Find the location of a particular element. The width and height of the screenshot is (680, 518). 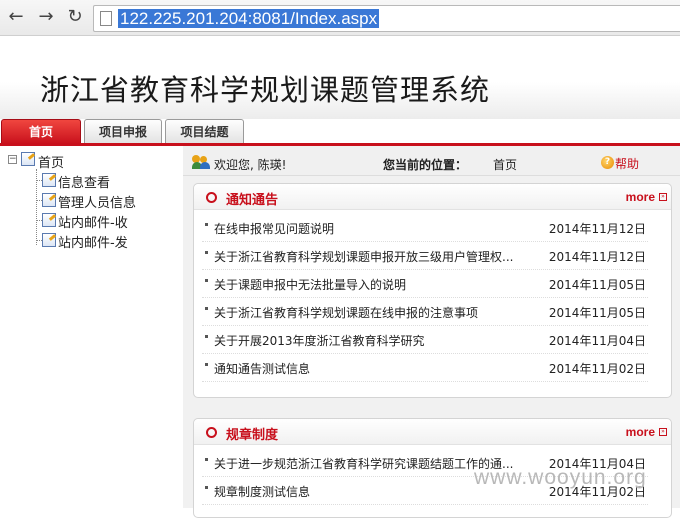

help-label: 帮助 is located at coordinates (627, 164).